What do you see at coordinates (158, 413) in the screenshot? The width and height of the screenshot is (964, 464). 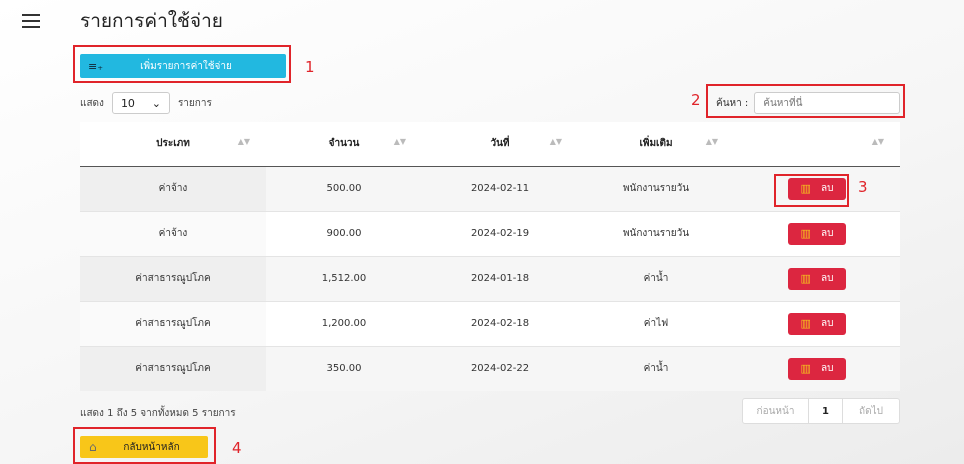 I see `table-info: แสดง 1 ถึง 5 จากทั้งหมด 5 รายการ` at bounding box center [158, 413].